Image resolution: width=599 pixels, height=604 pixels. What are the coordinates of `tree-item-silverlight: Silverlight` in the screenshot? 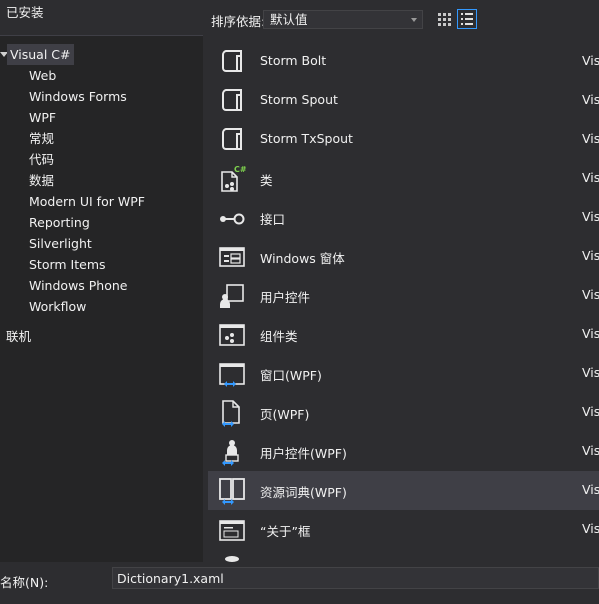 It's located at (87, 243).